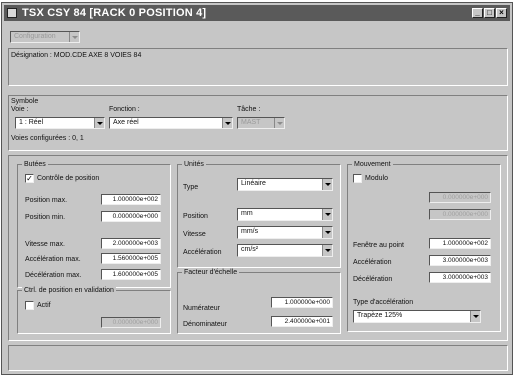  What do you see at coordinates (247, 213) in the screenshot?
I see `unites-position-value: mm` at bounding box center [247, 213].